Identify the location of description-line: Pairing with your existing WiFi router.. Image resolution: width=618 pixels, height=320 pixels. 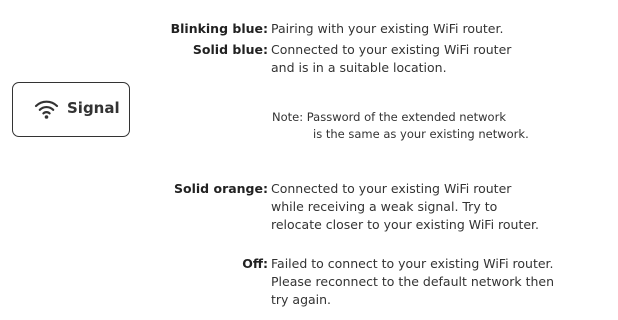
(387, 28).